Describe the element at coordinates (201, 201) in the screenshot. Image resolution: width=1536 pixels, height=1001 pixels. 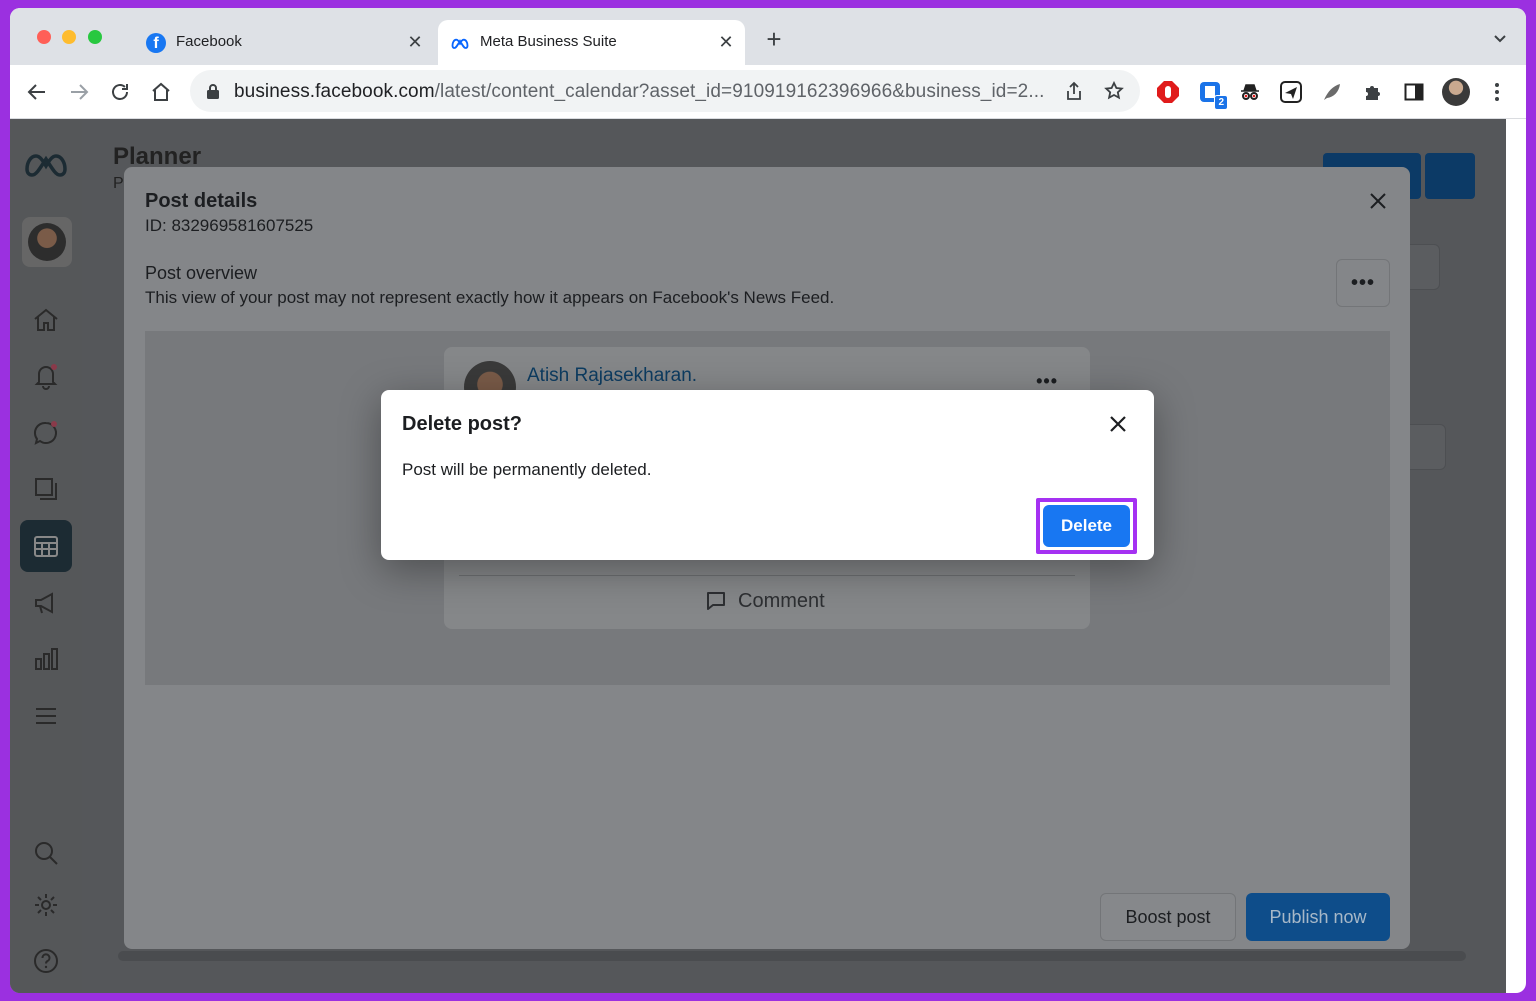
I see `post-details-title: Post details` at that location.